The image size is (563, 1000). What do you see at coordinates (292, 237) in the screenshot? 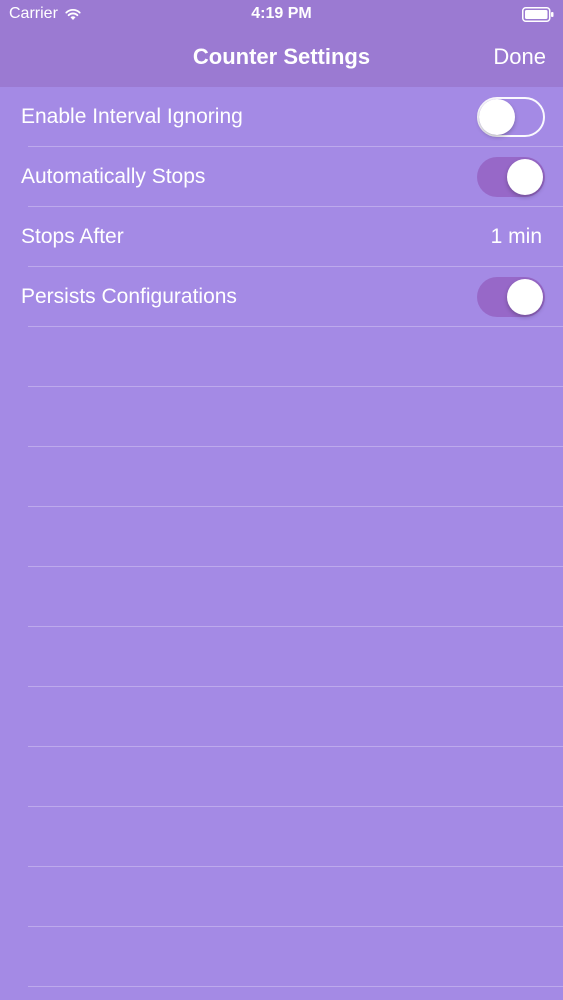
I see `setting-row-stops-after: Stops After 1 min` at bounding box center [292, 237].